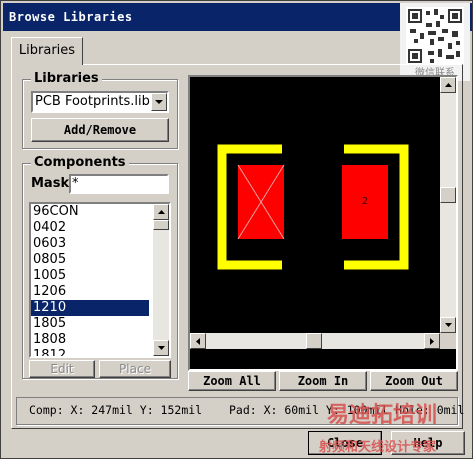  I want to click on preview-scroll-right-button, so click(432, 341).